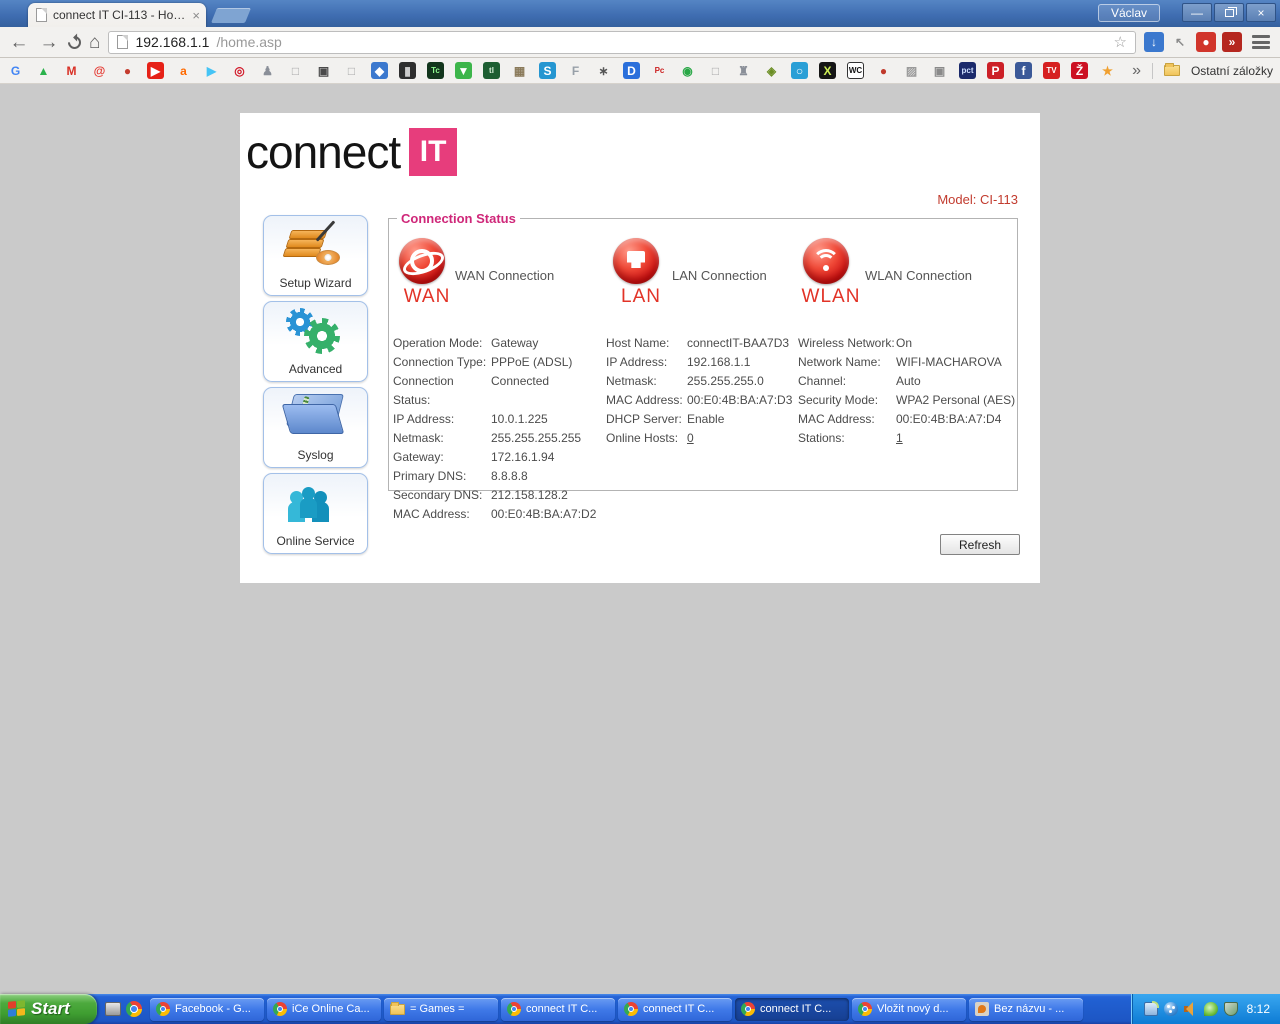 The height and width of the screenshot is (1024, 1280). Describe the element at coordinates (99, 70) in the screenshot. I see `at-mail-bookmark-icon: @` at that location.